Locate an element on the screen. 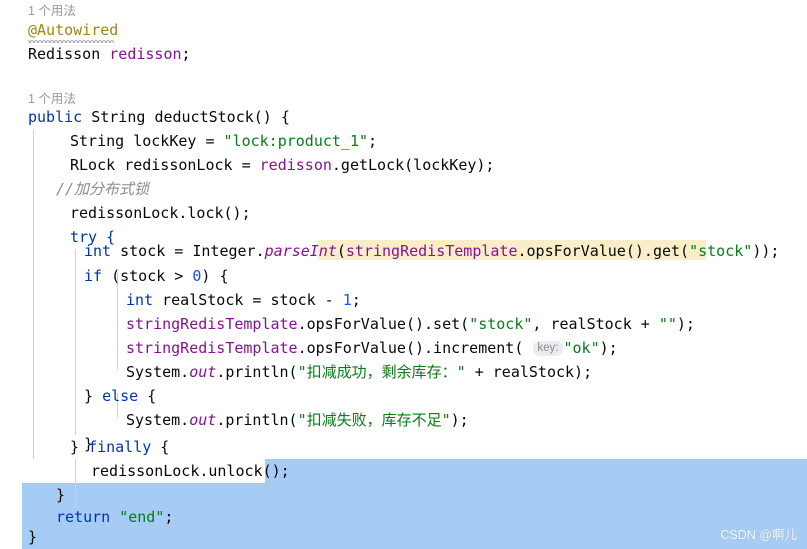  println-call-2: .println( is located at coordinates (257, 420).